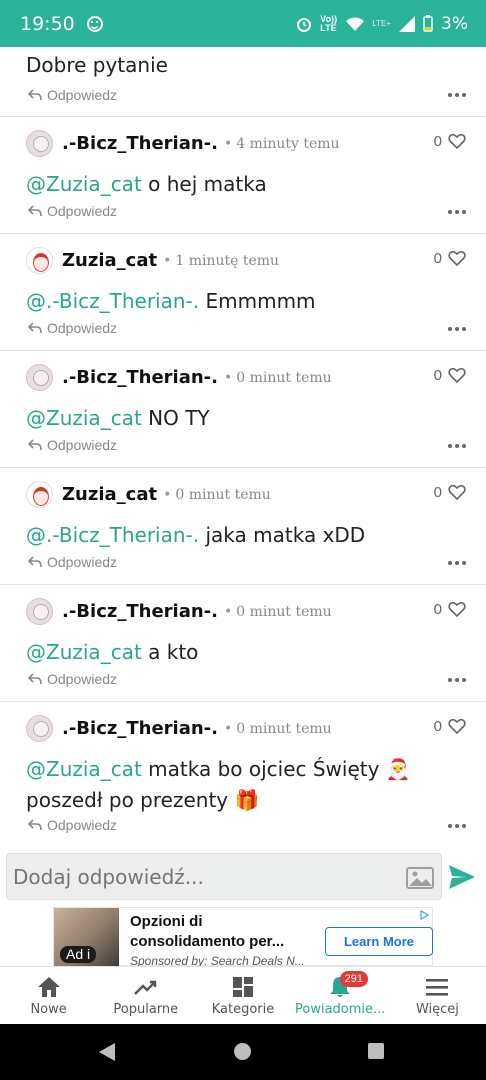 This screenshot has height=1080, width=486. What do you see at coordinates (437, 1009) in the screenshot?
I see `tab-label: Więcej` at bounding box center [437, 1009].